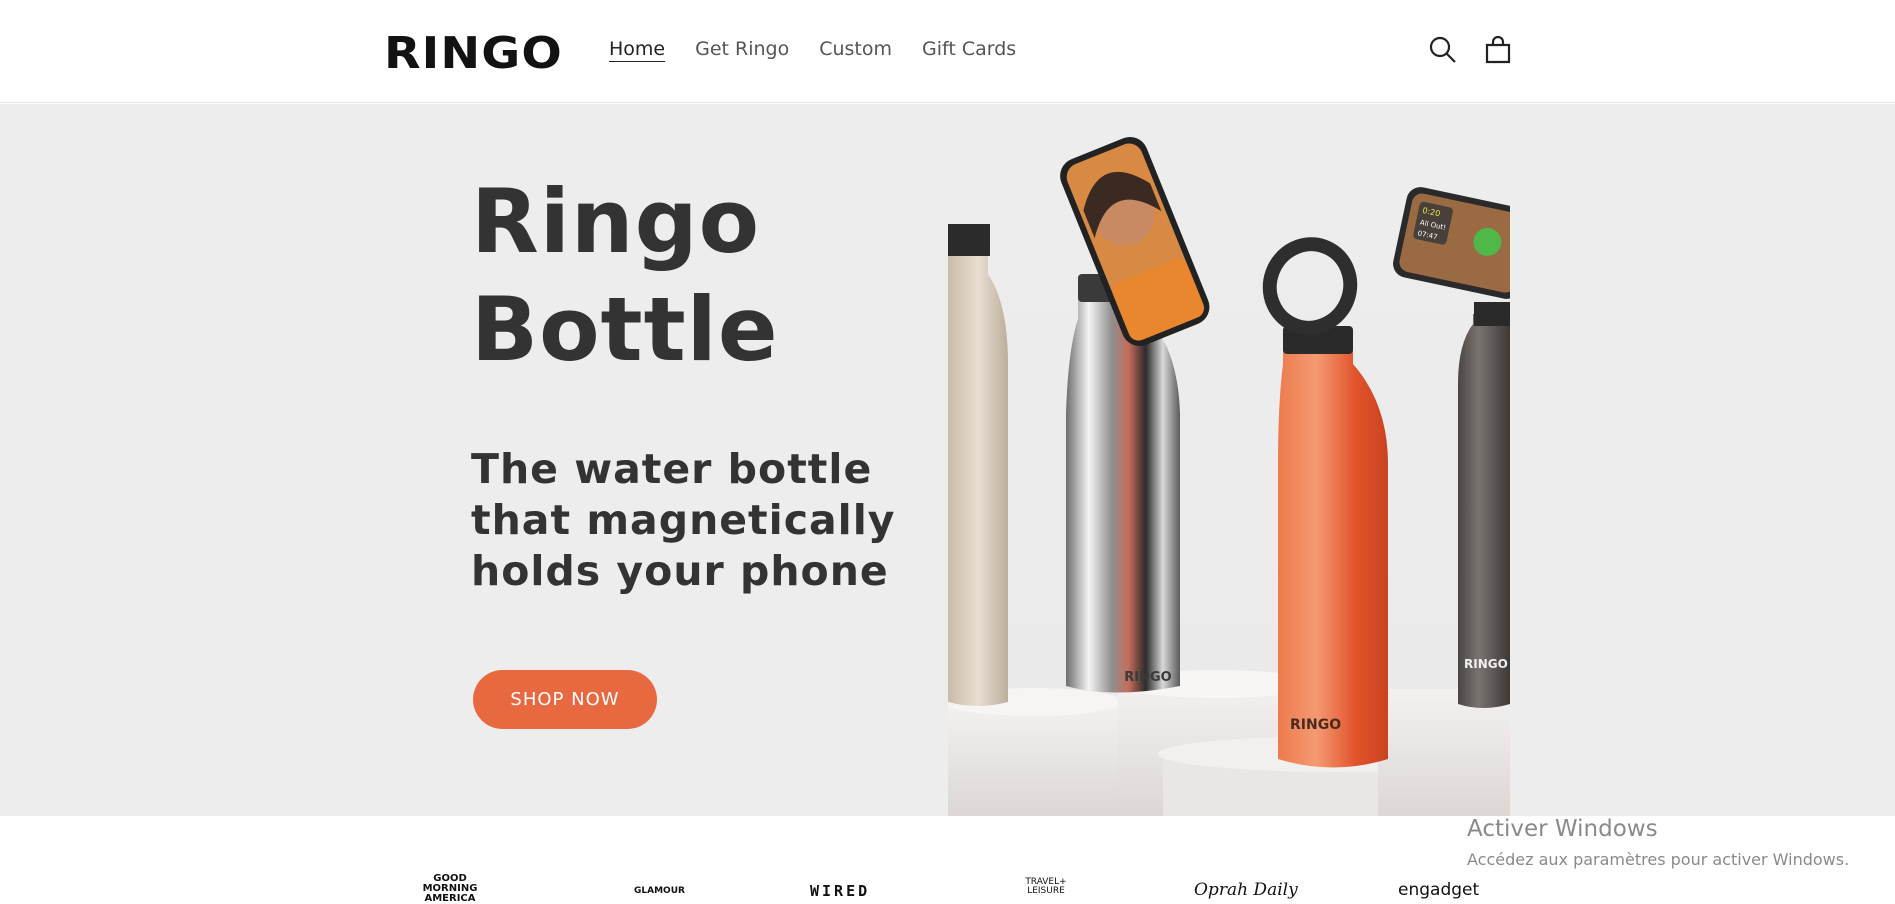 This screenshot has width=1895, height=904. Describe the element at coordinates (1498, 50) in the screenshot. I see `cart-icon` at that location.